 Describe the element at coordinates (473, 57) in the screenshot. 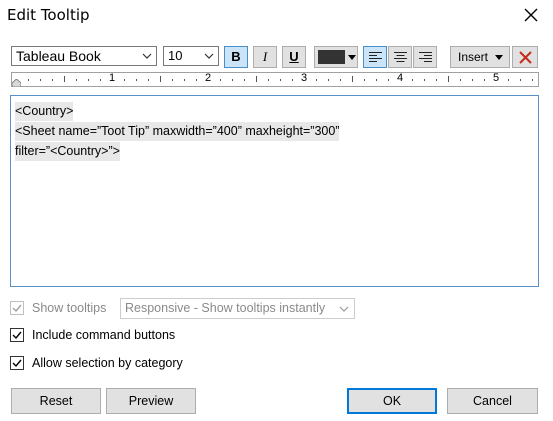

I see `insert-label: Insert` at that location.